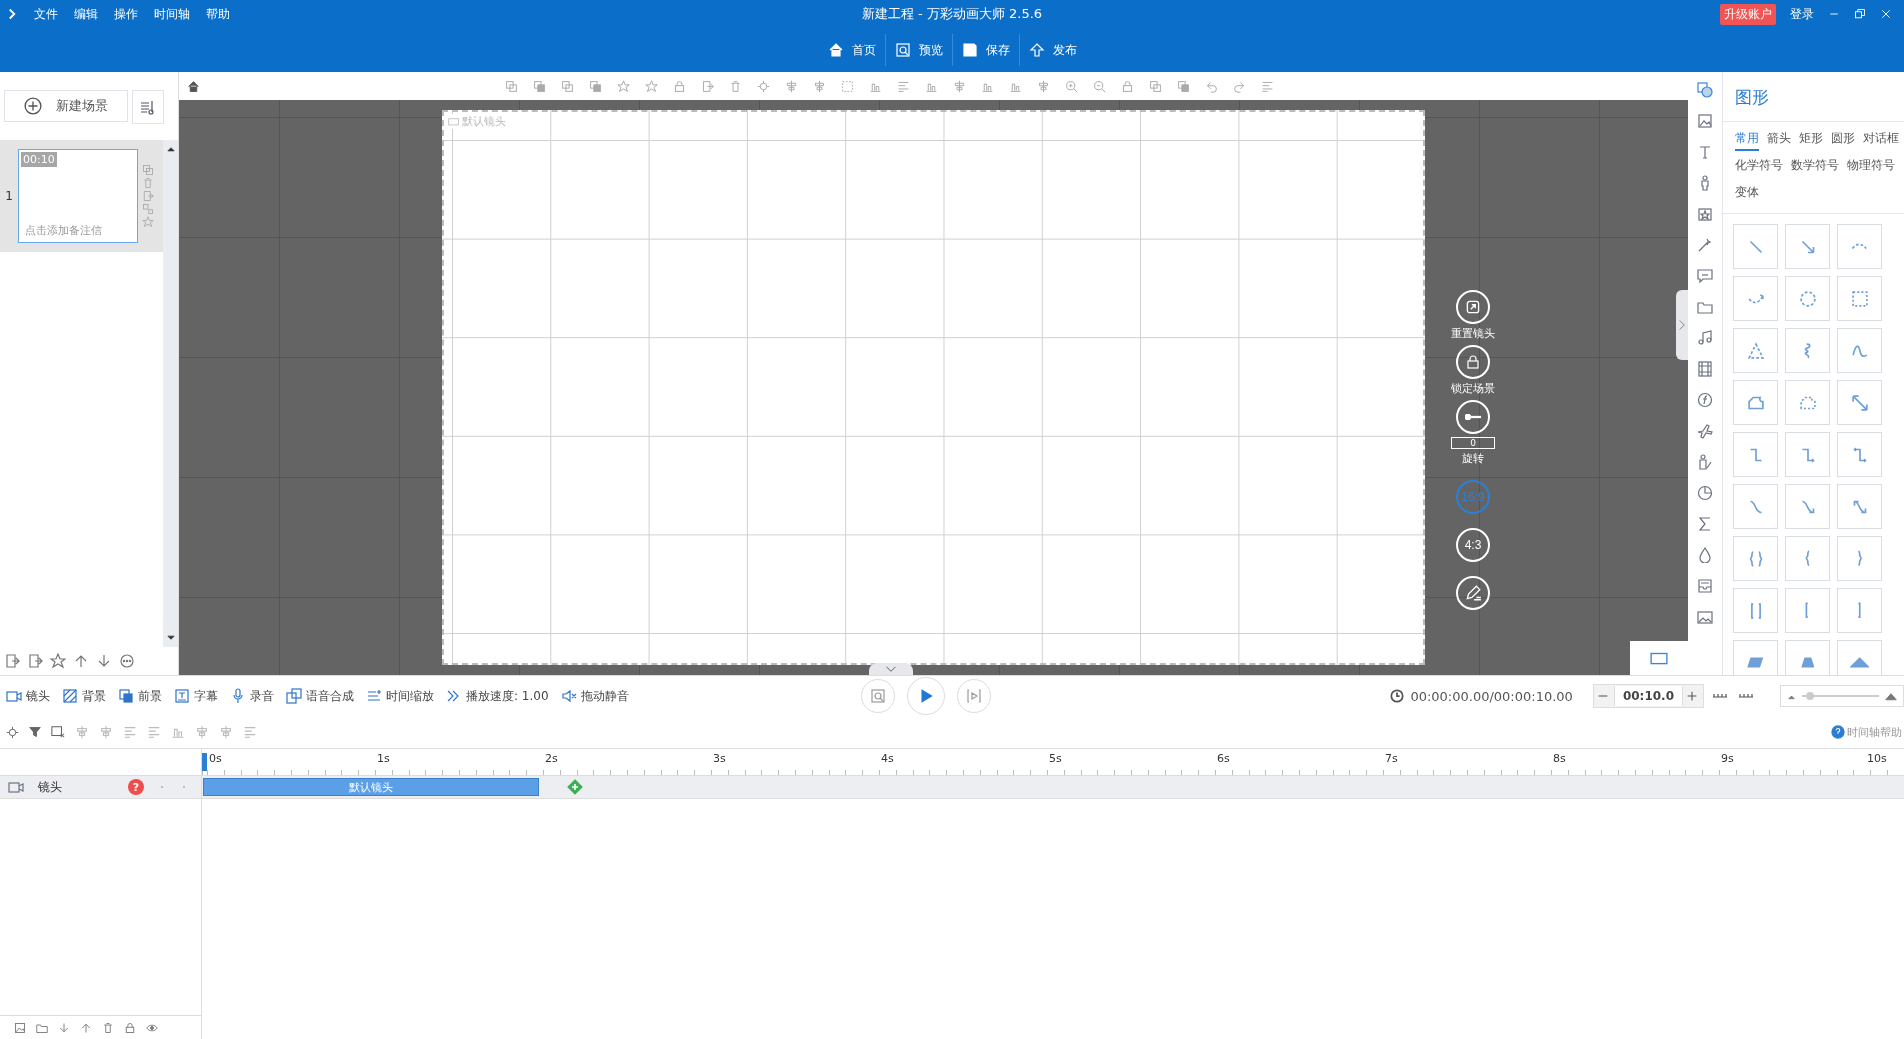  Describe the element at coordinates (847, 86) in the screenshot. I see `dashed-square-icon` at that location.